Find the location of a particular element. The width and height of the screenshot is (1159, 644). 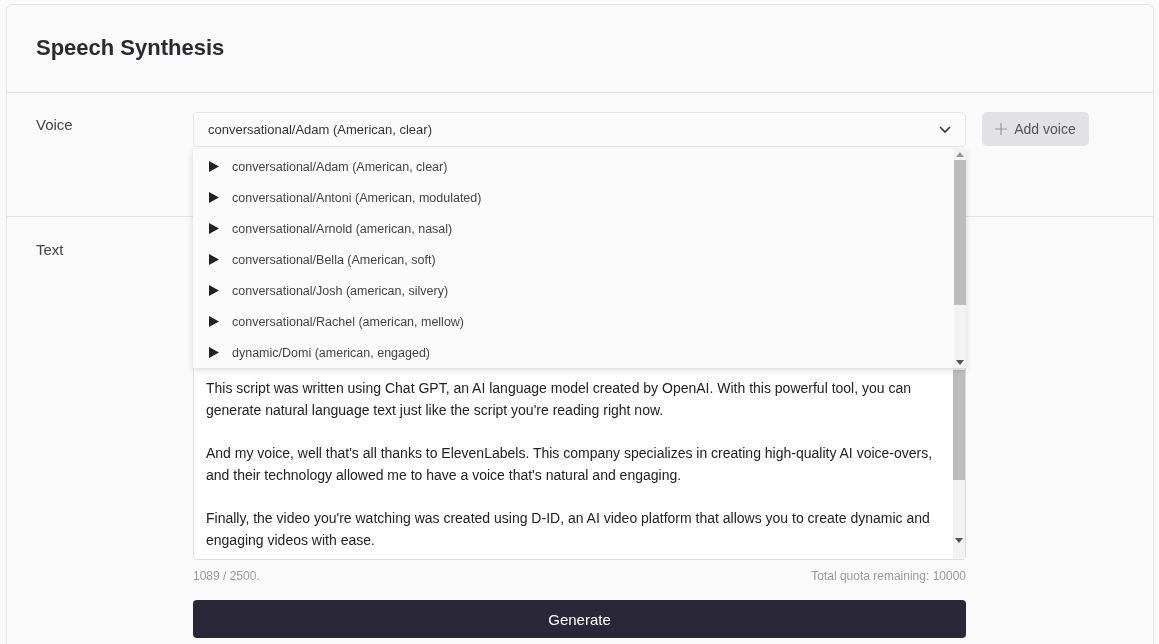

scrollbar is located at coordinates (960, 258).